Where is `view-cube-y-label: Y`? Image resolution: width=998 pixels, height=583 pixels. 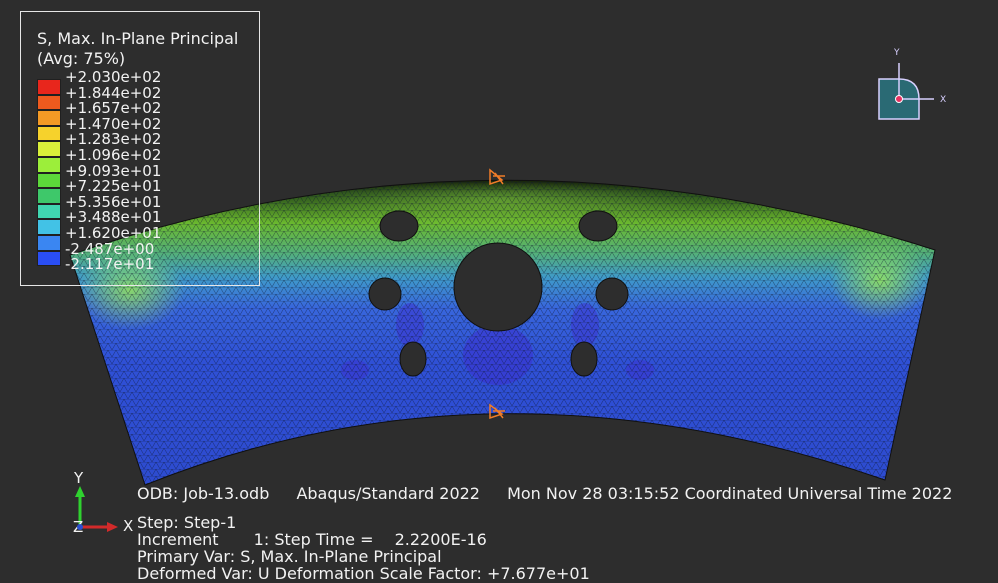 view-cube-y-label: Y is located at coordinates (896, 53).